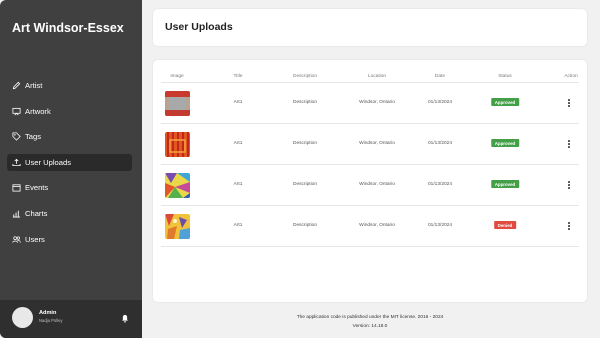 This screenshot has height=338, width=600. What do you see at coordinates (16, 213) in the screenshot?
I see `bar-chart-icon` at bounding box center [16, 213].